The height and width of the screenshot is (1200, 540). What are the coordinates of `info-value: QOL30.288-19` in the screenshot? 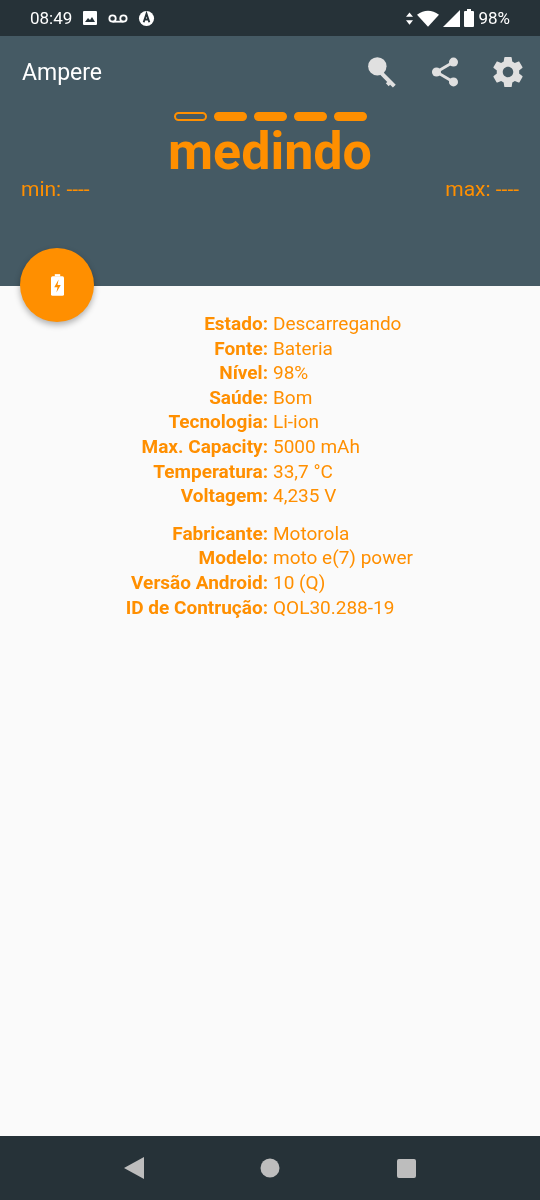 It's located at (334, 608).